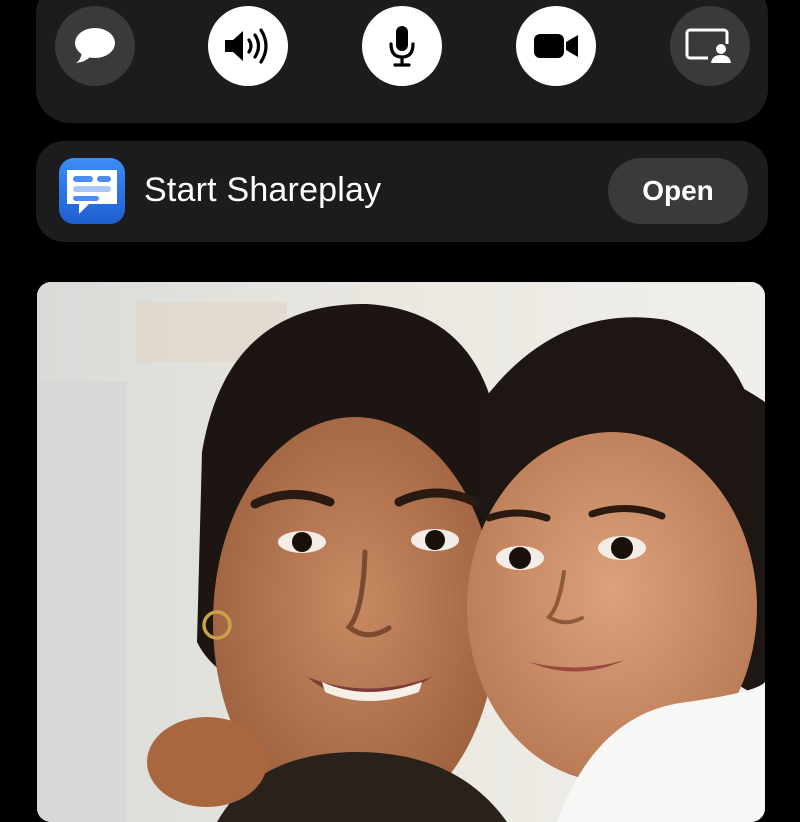  What do you see at coordinates (263, 190) in the screenshot?
I see `shareplay-label: Start Shareplay` at bounding box center [263, 190].